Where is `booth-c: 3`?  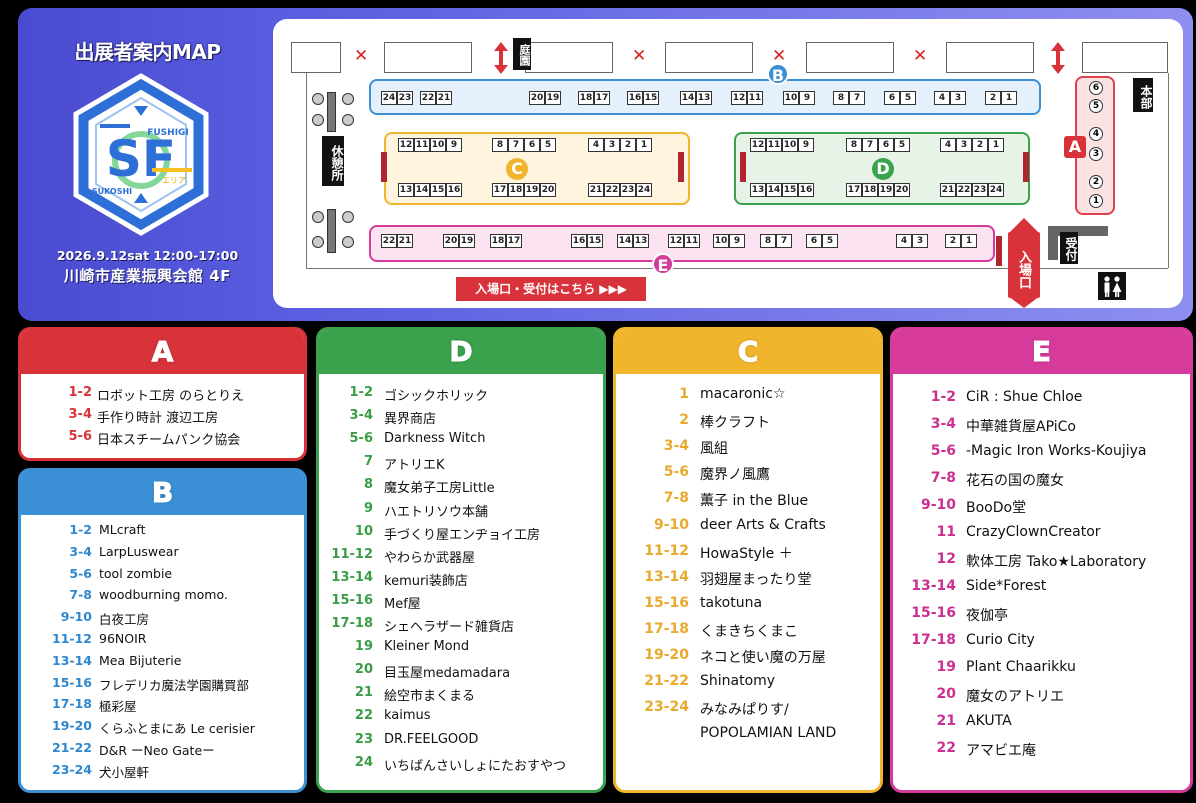 booth-c: 3 is located at coordinates (612, 145).